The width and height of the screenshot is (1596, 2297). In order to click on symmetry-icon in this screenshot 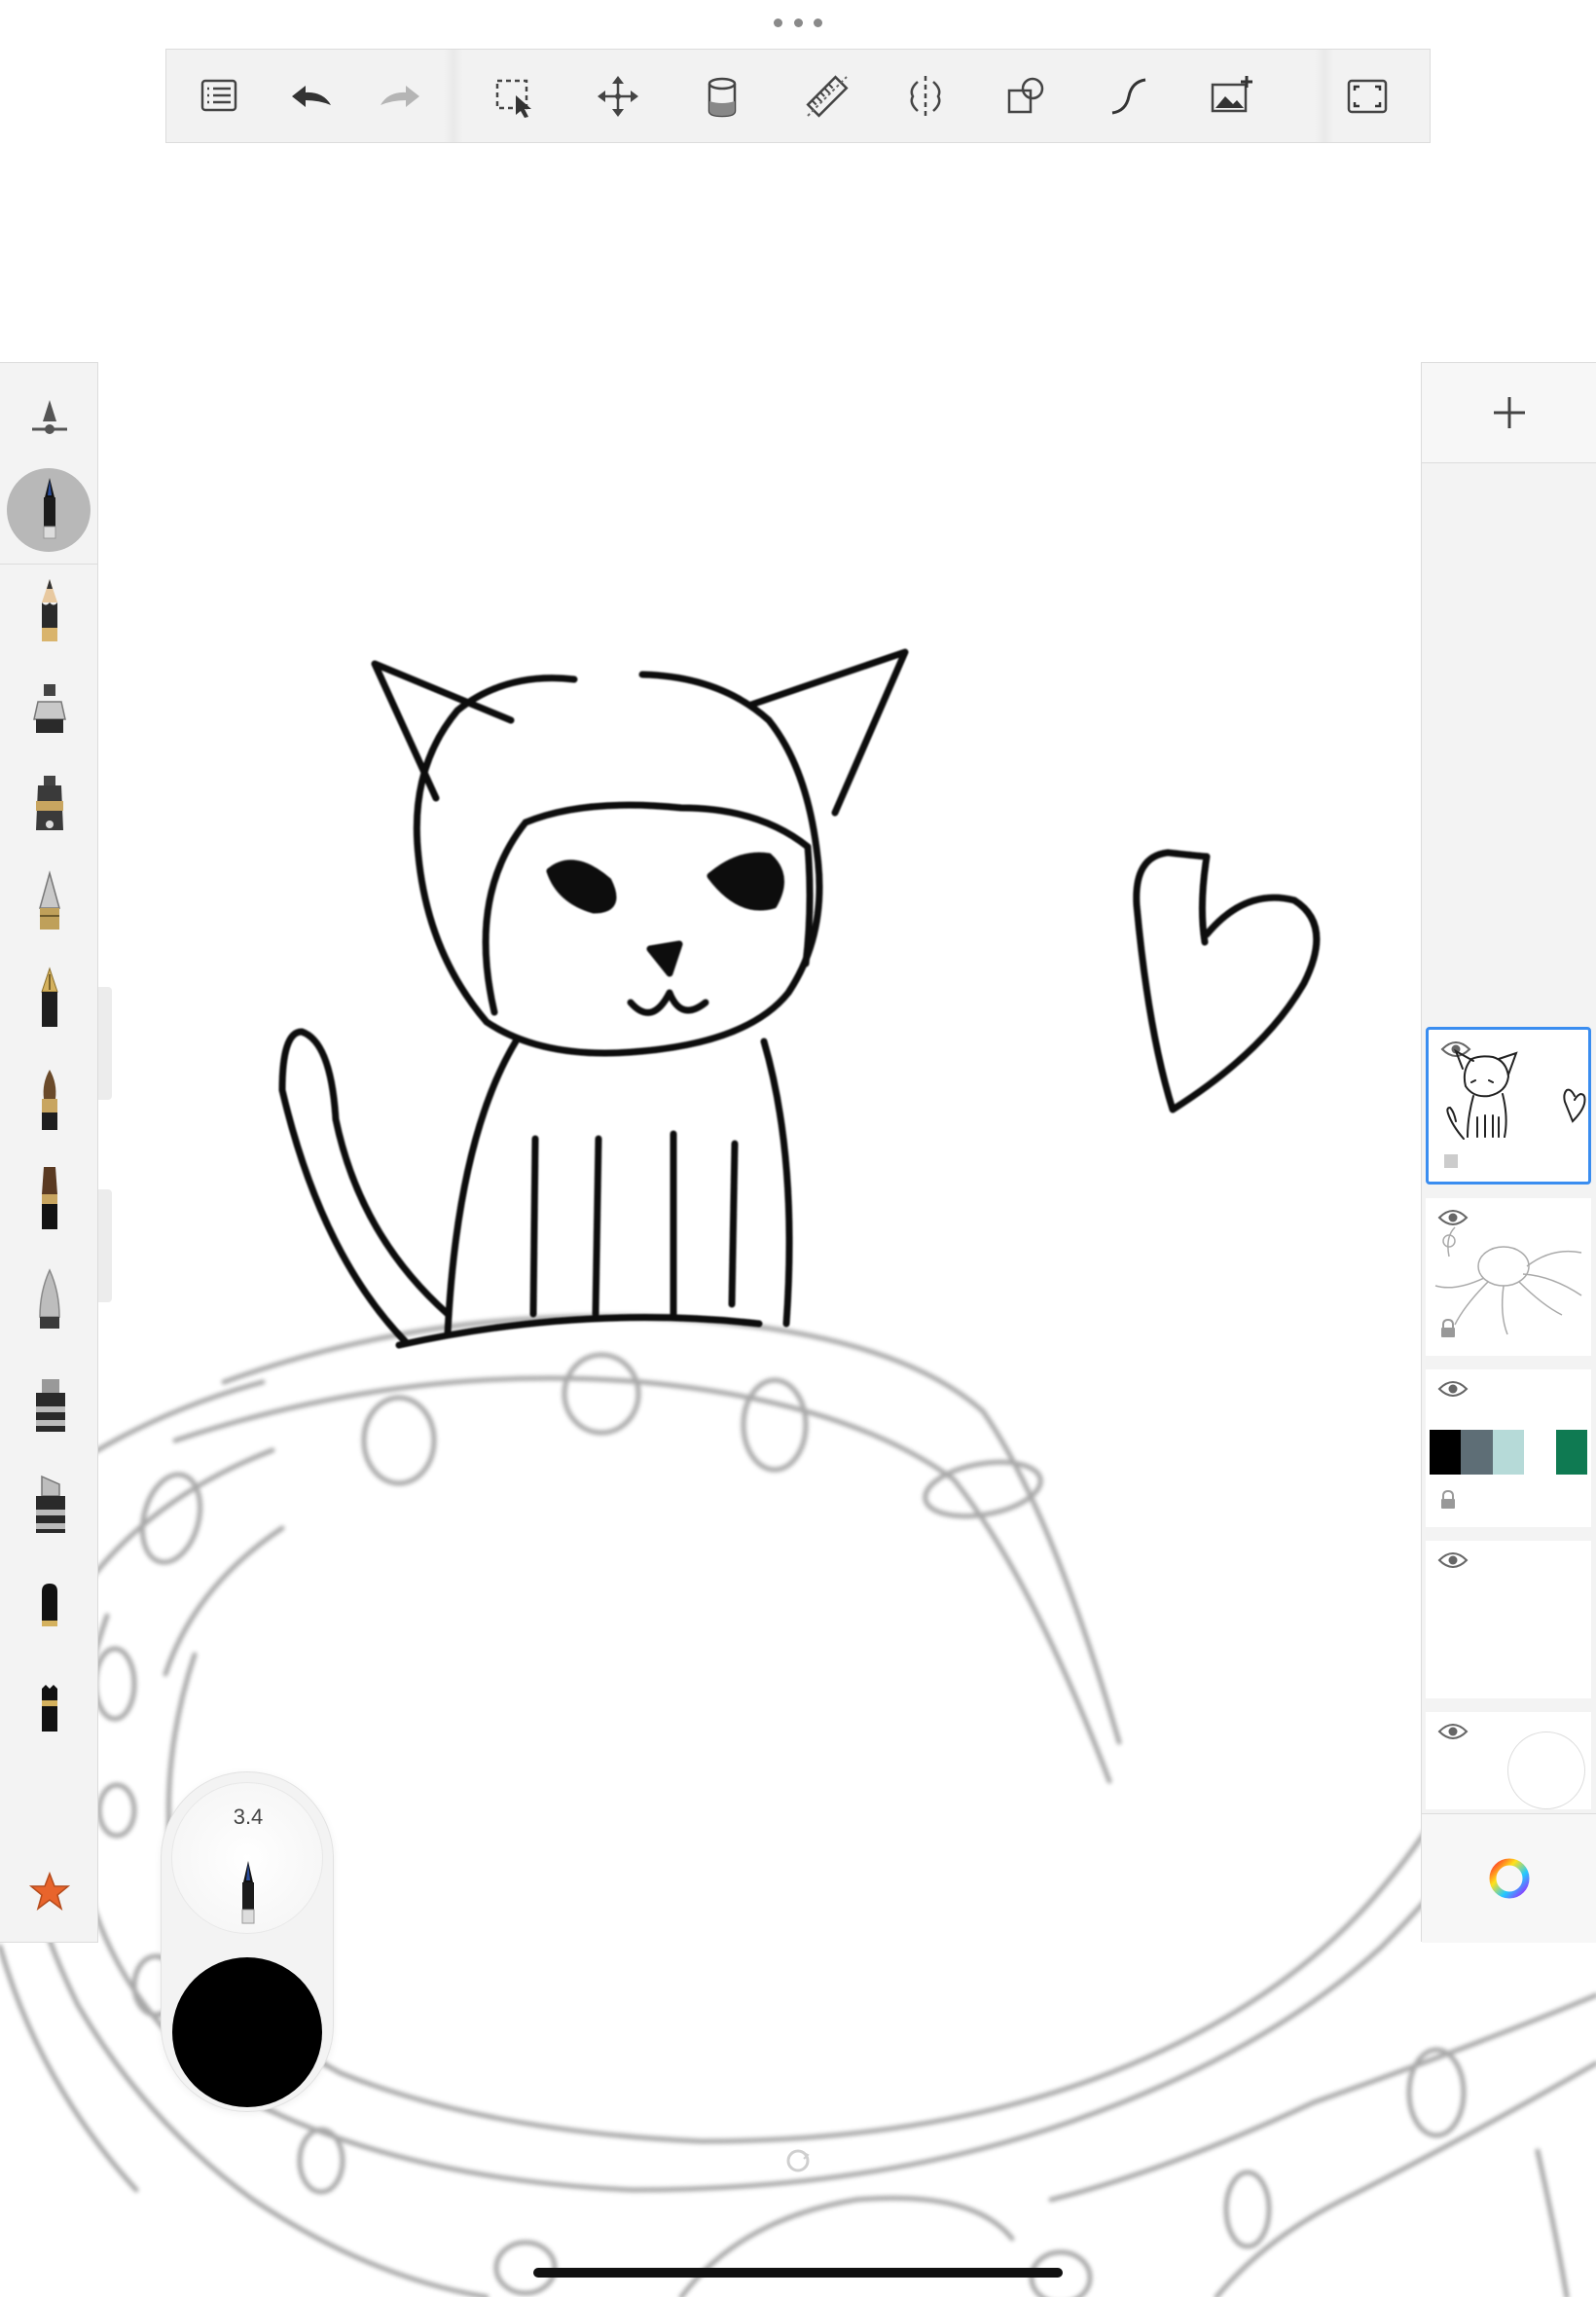, I will do `click(925, 96)`.